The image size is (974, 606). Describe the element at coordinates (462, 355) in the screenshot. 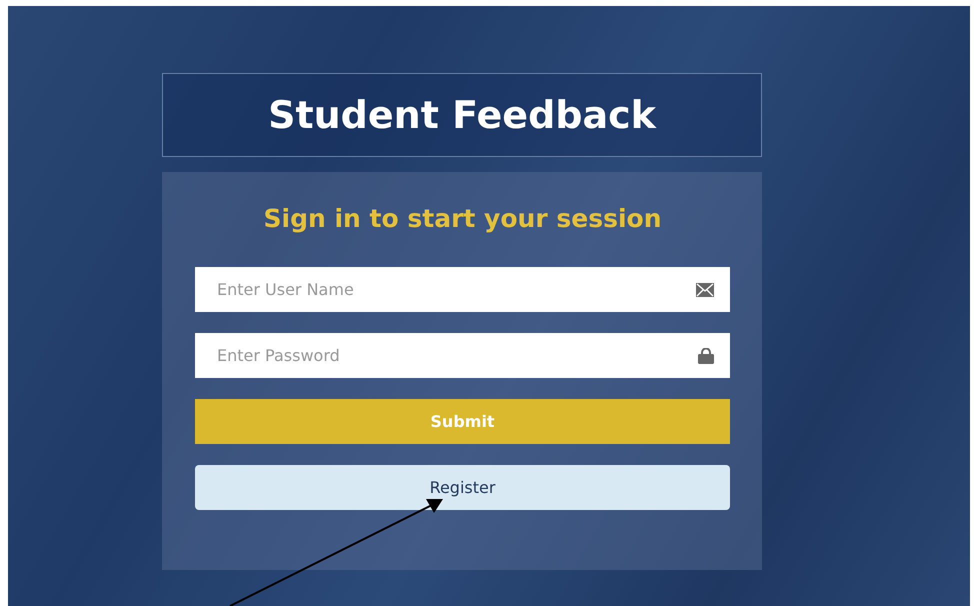

I see `password-field: Enter Password` at that location.